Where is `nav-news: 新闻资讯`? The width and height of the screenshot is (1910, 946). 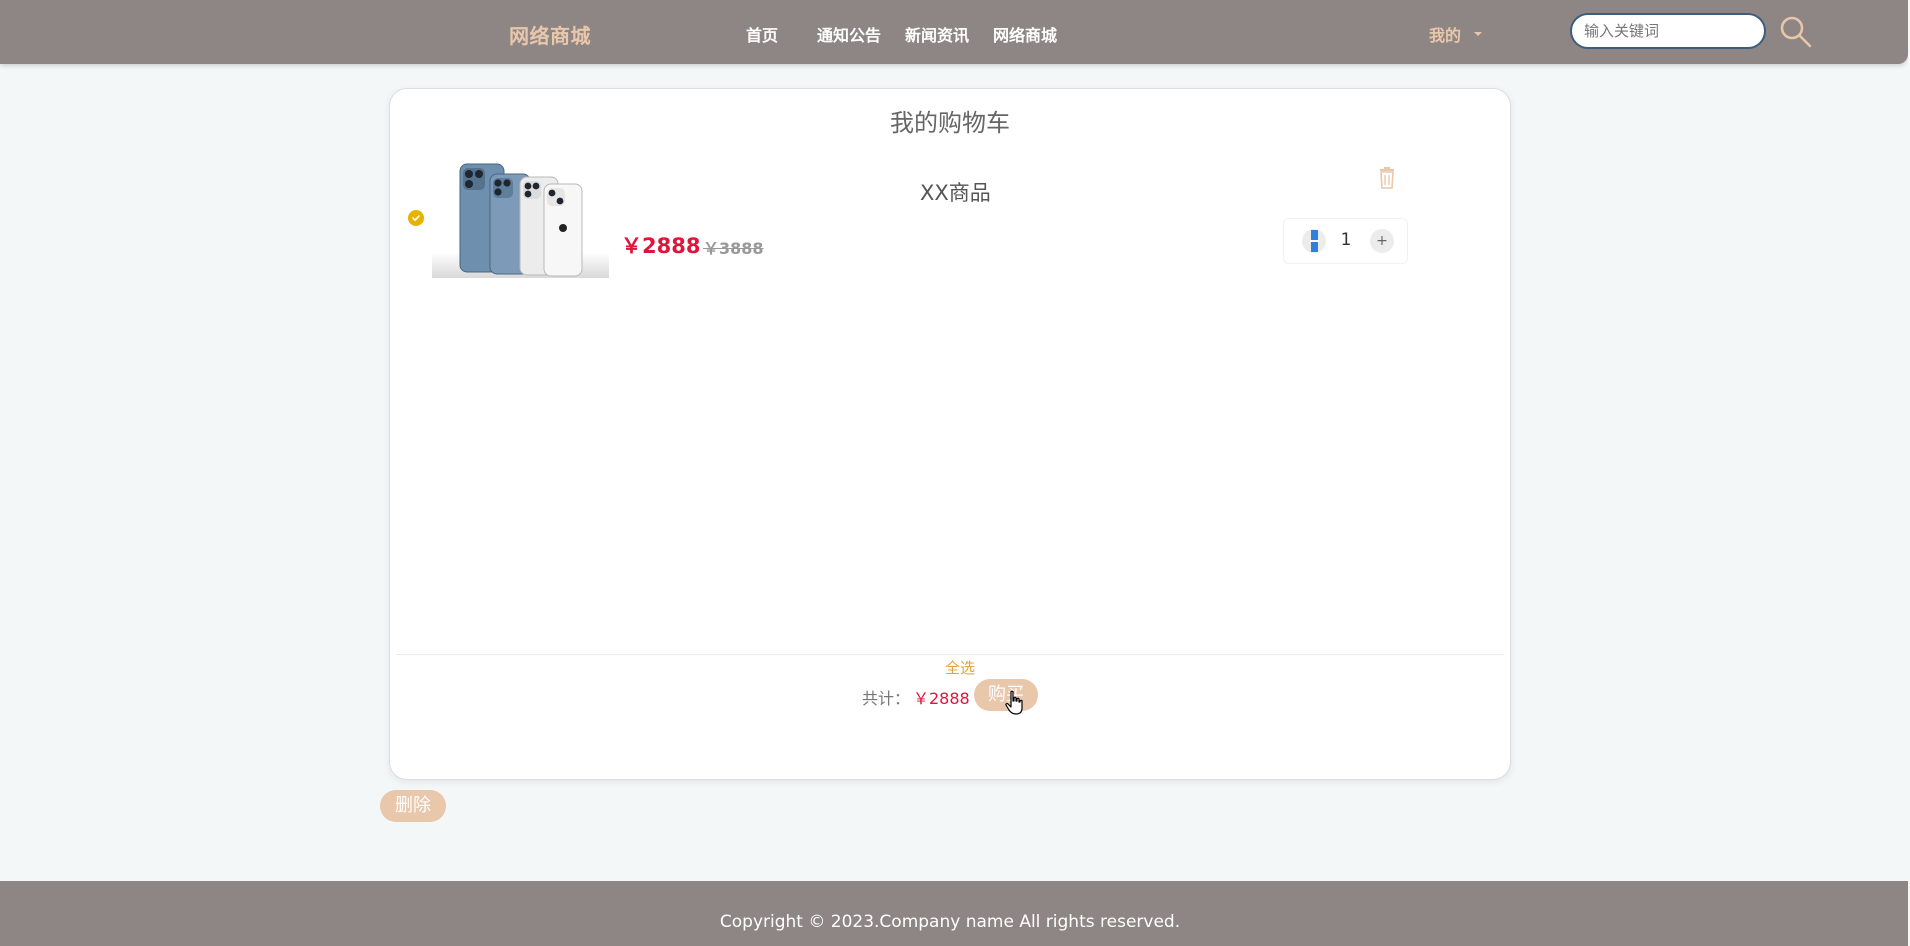 nav-news: 新闻资讯 is located at coordinates (937, 34).